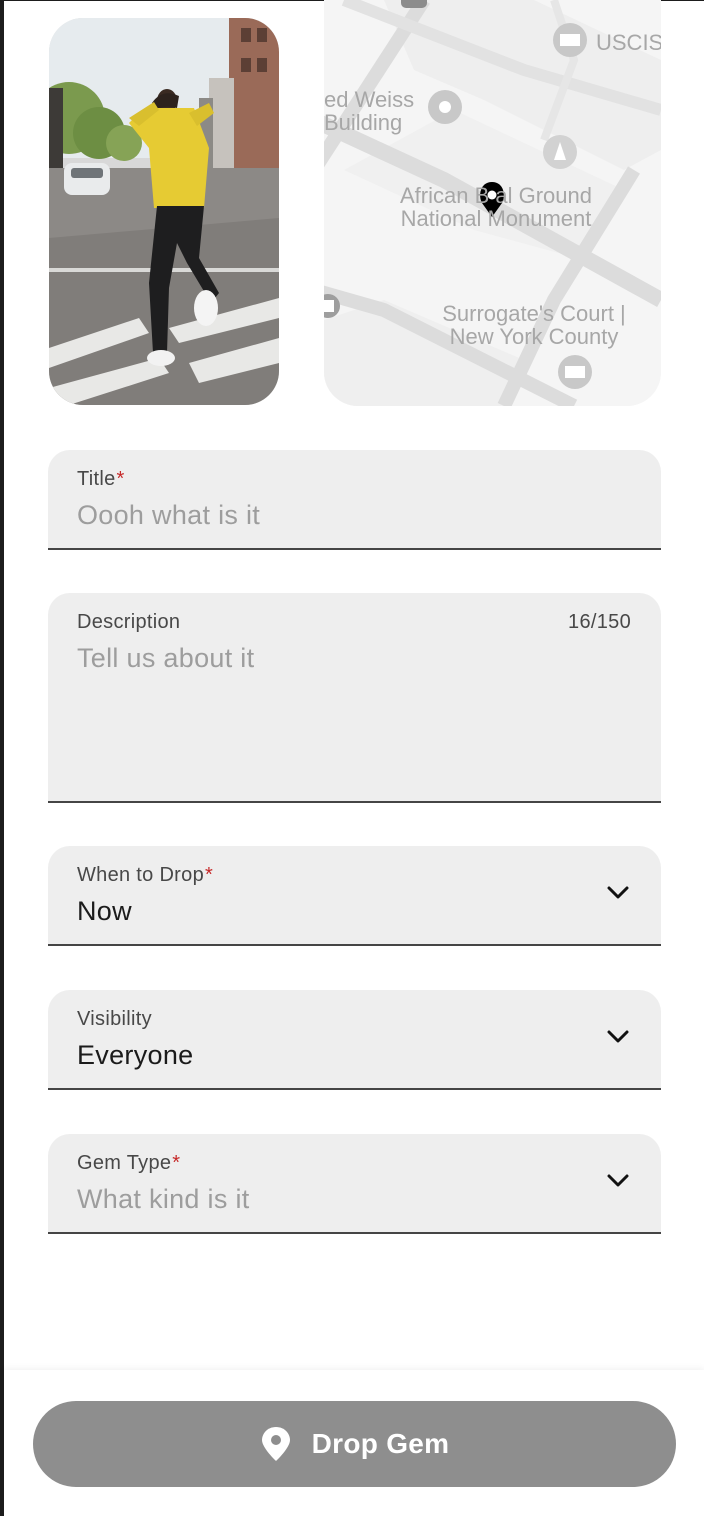 Image resolution: width=704 pixels, height=1516 pixels. What do you see at coordinates (275, 1444) in the screenshot?
I see `location-pin-icon` at bounding box center [275, 1444].